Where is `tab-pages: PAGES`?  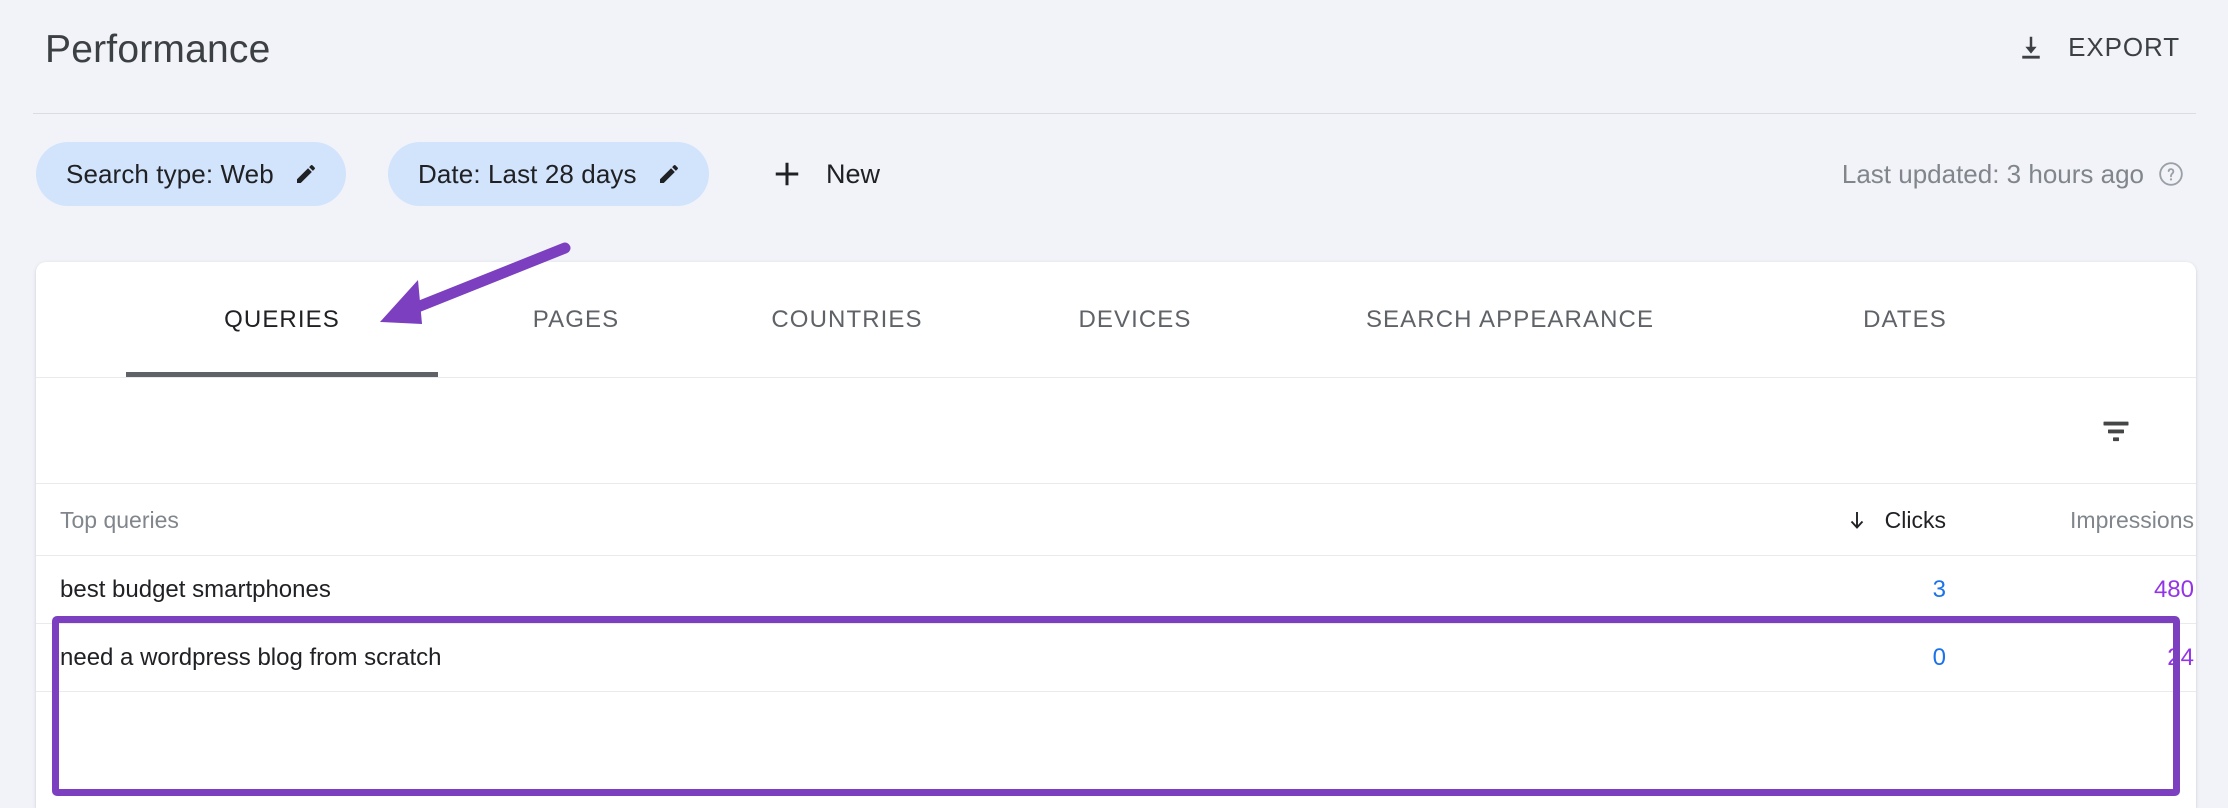
tab-pages: PAGES is located at coordinates (576, 319).